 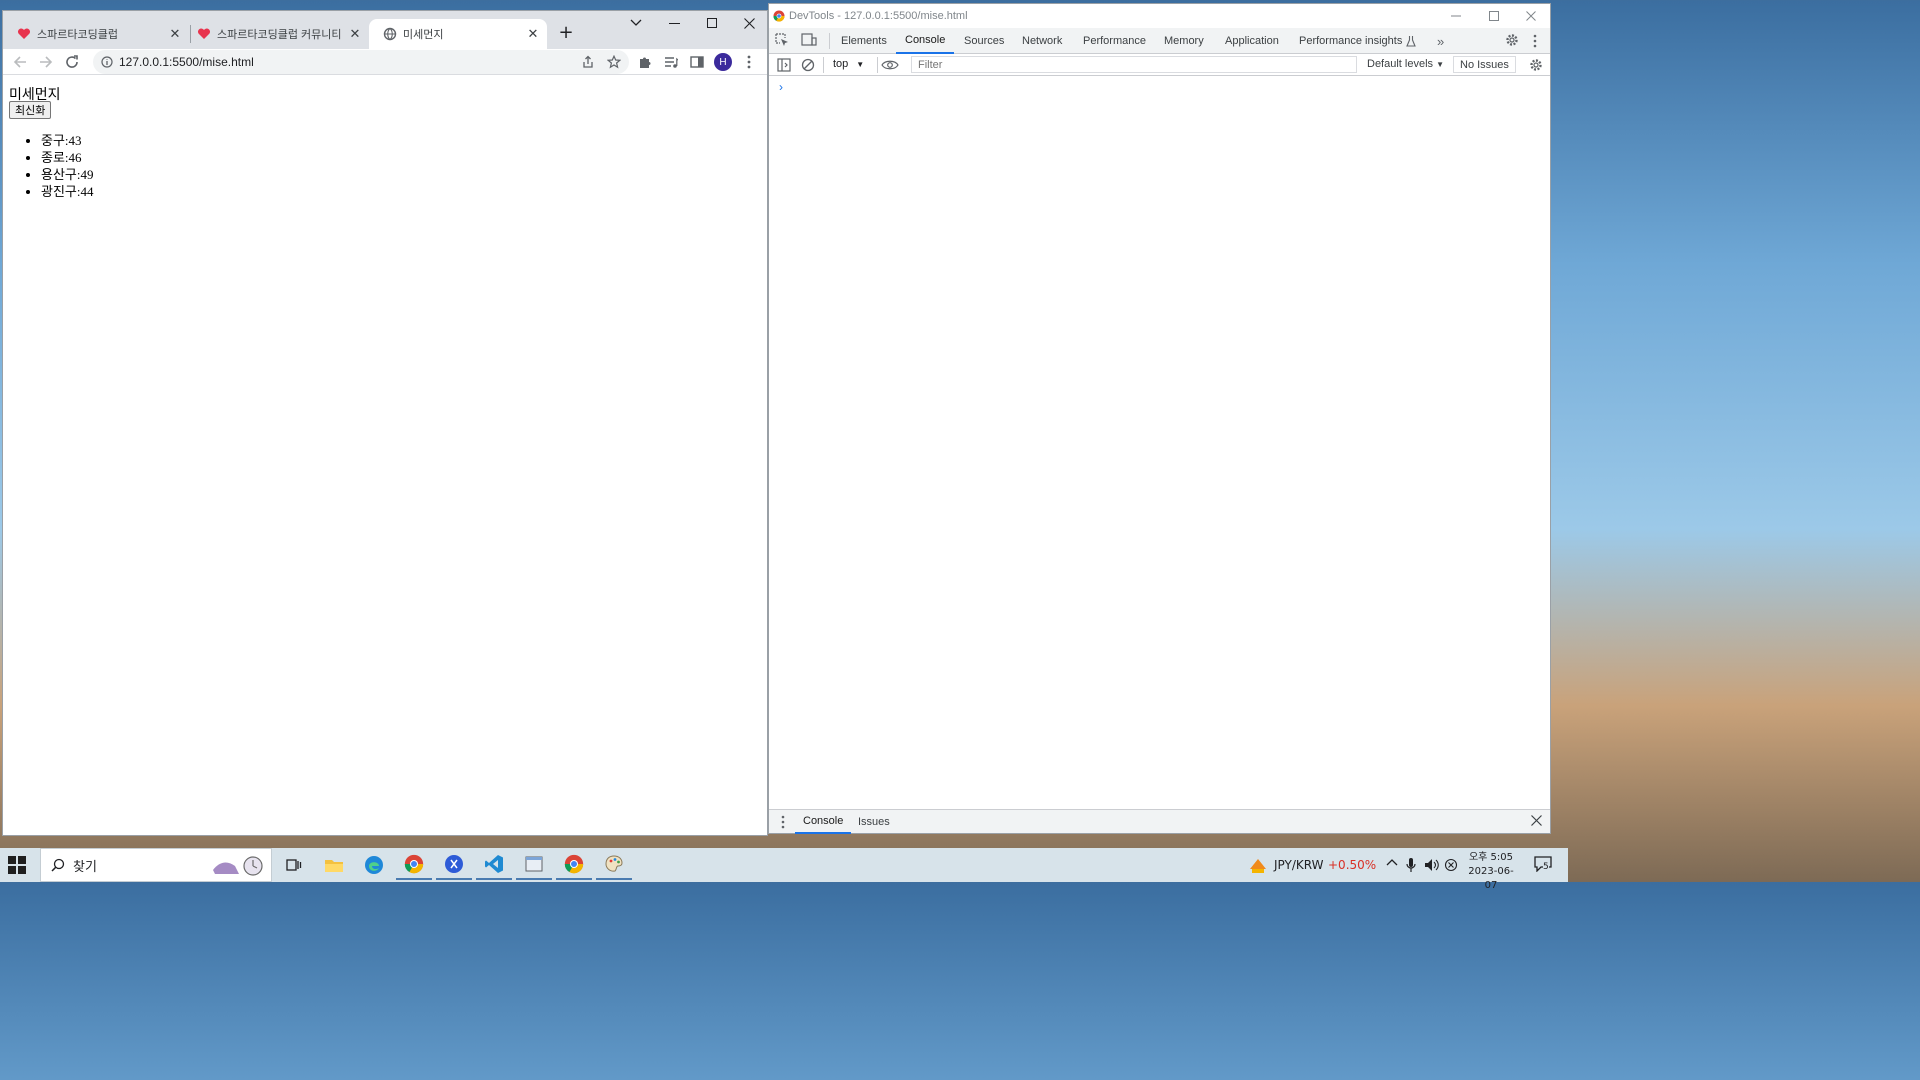 I want to click on weather-widget, so click(x=1258, y=865).